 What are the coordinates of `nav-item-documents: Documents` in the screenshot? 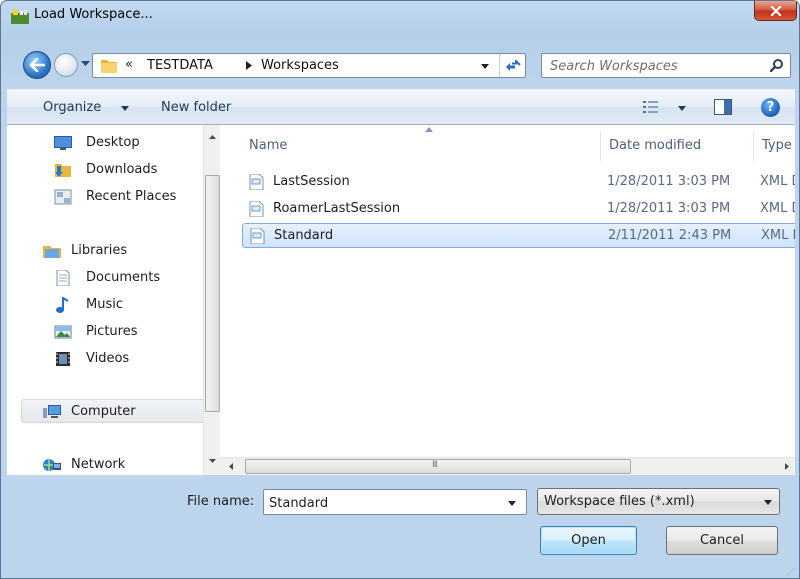 It's located at (105, 278).